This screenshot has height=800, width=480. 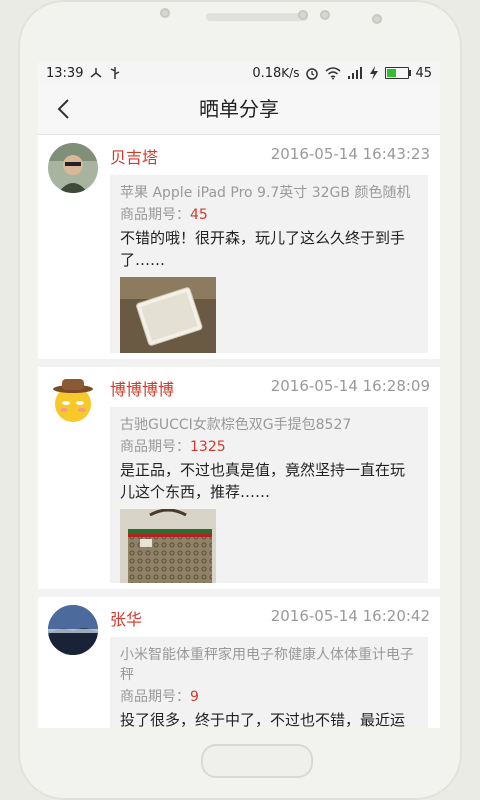 What do you see at coordinates (142, 388) in the screenshot?
I see `username: 博博博博` at bounding box center [142, 388].